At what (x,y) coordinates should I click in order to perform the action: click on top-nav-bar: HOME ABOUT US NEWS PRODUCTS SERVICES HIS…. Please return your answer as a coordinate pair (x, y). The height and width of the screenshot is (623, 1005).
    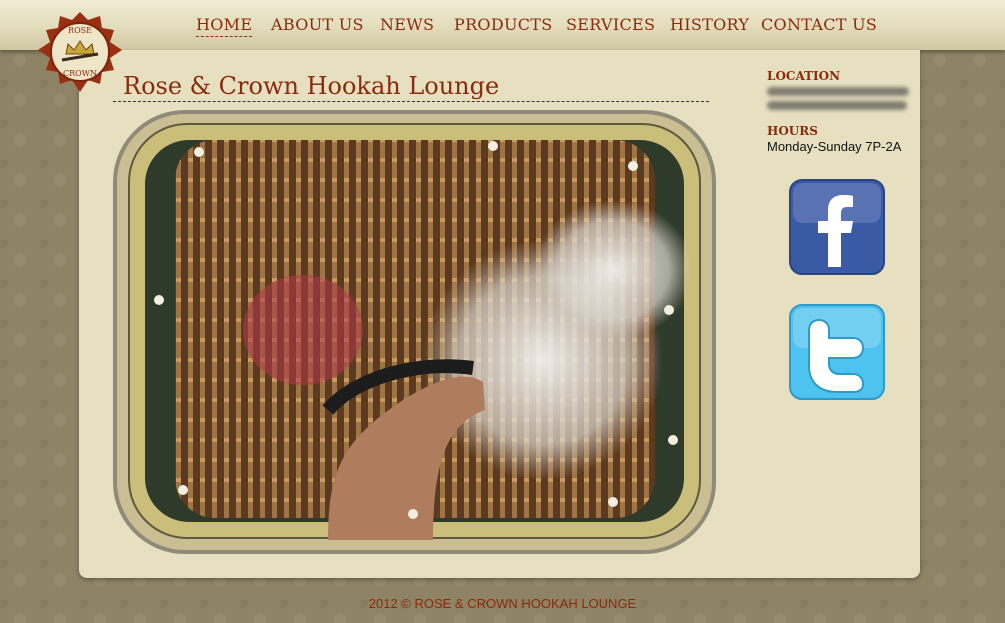
    Looking at the image, I should click on (502, 25).